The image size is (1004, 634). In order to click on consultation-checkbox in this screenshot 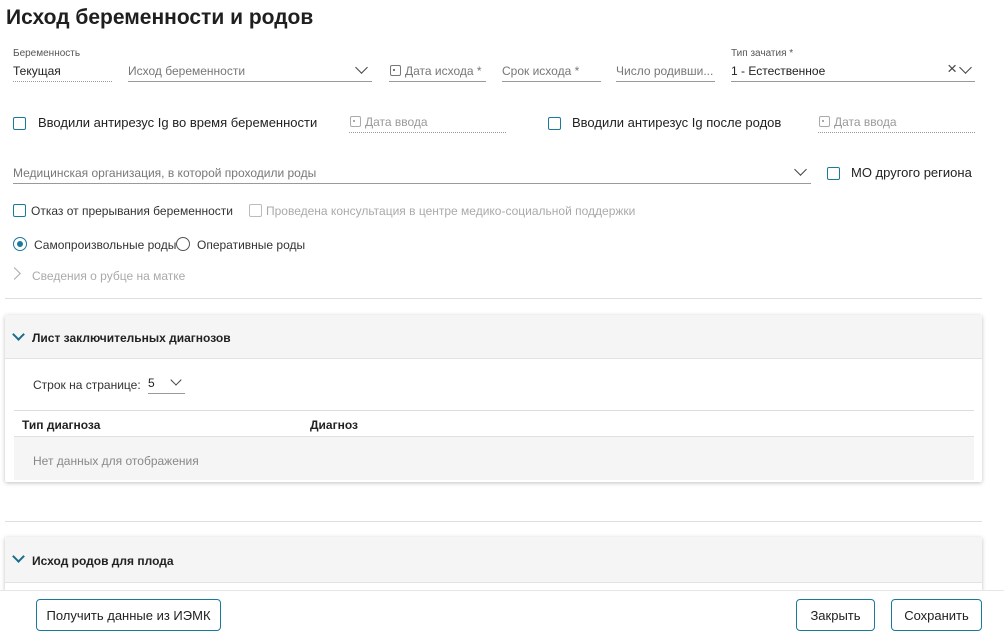, I will do `click(255, 210)`.